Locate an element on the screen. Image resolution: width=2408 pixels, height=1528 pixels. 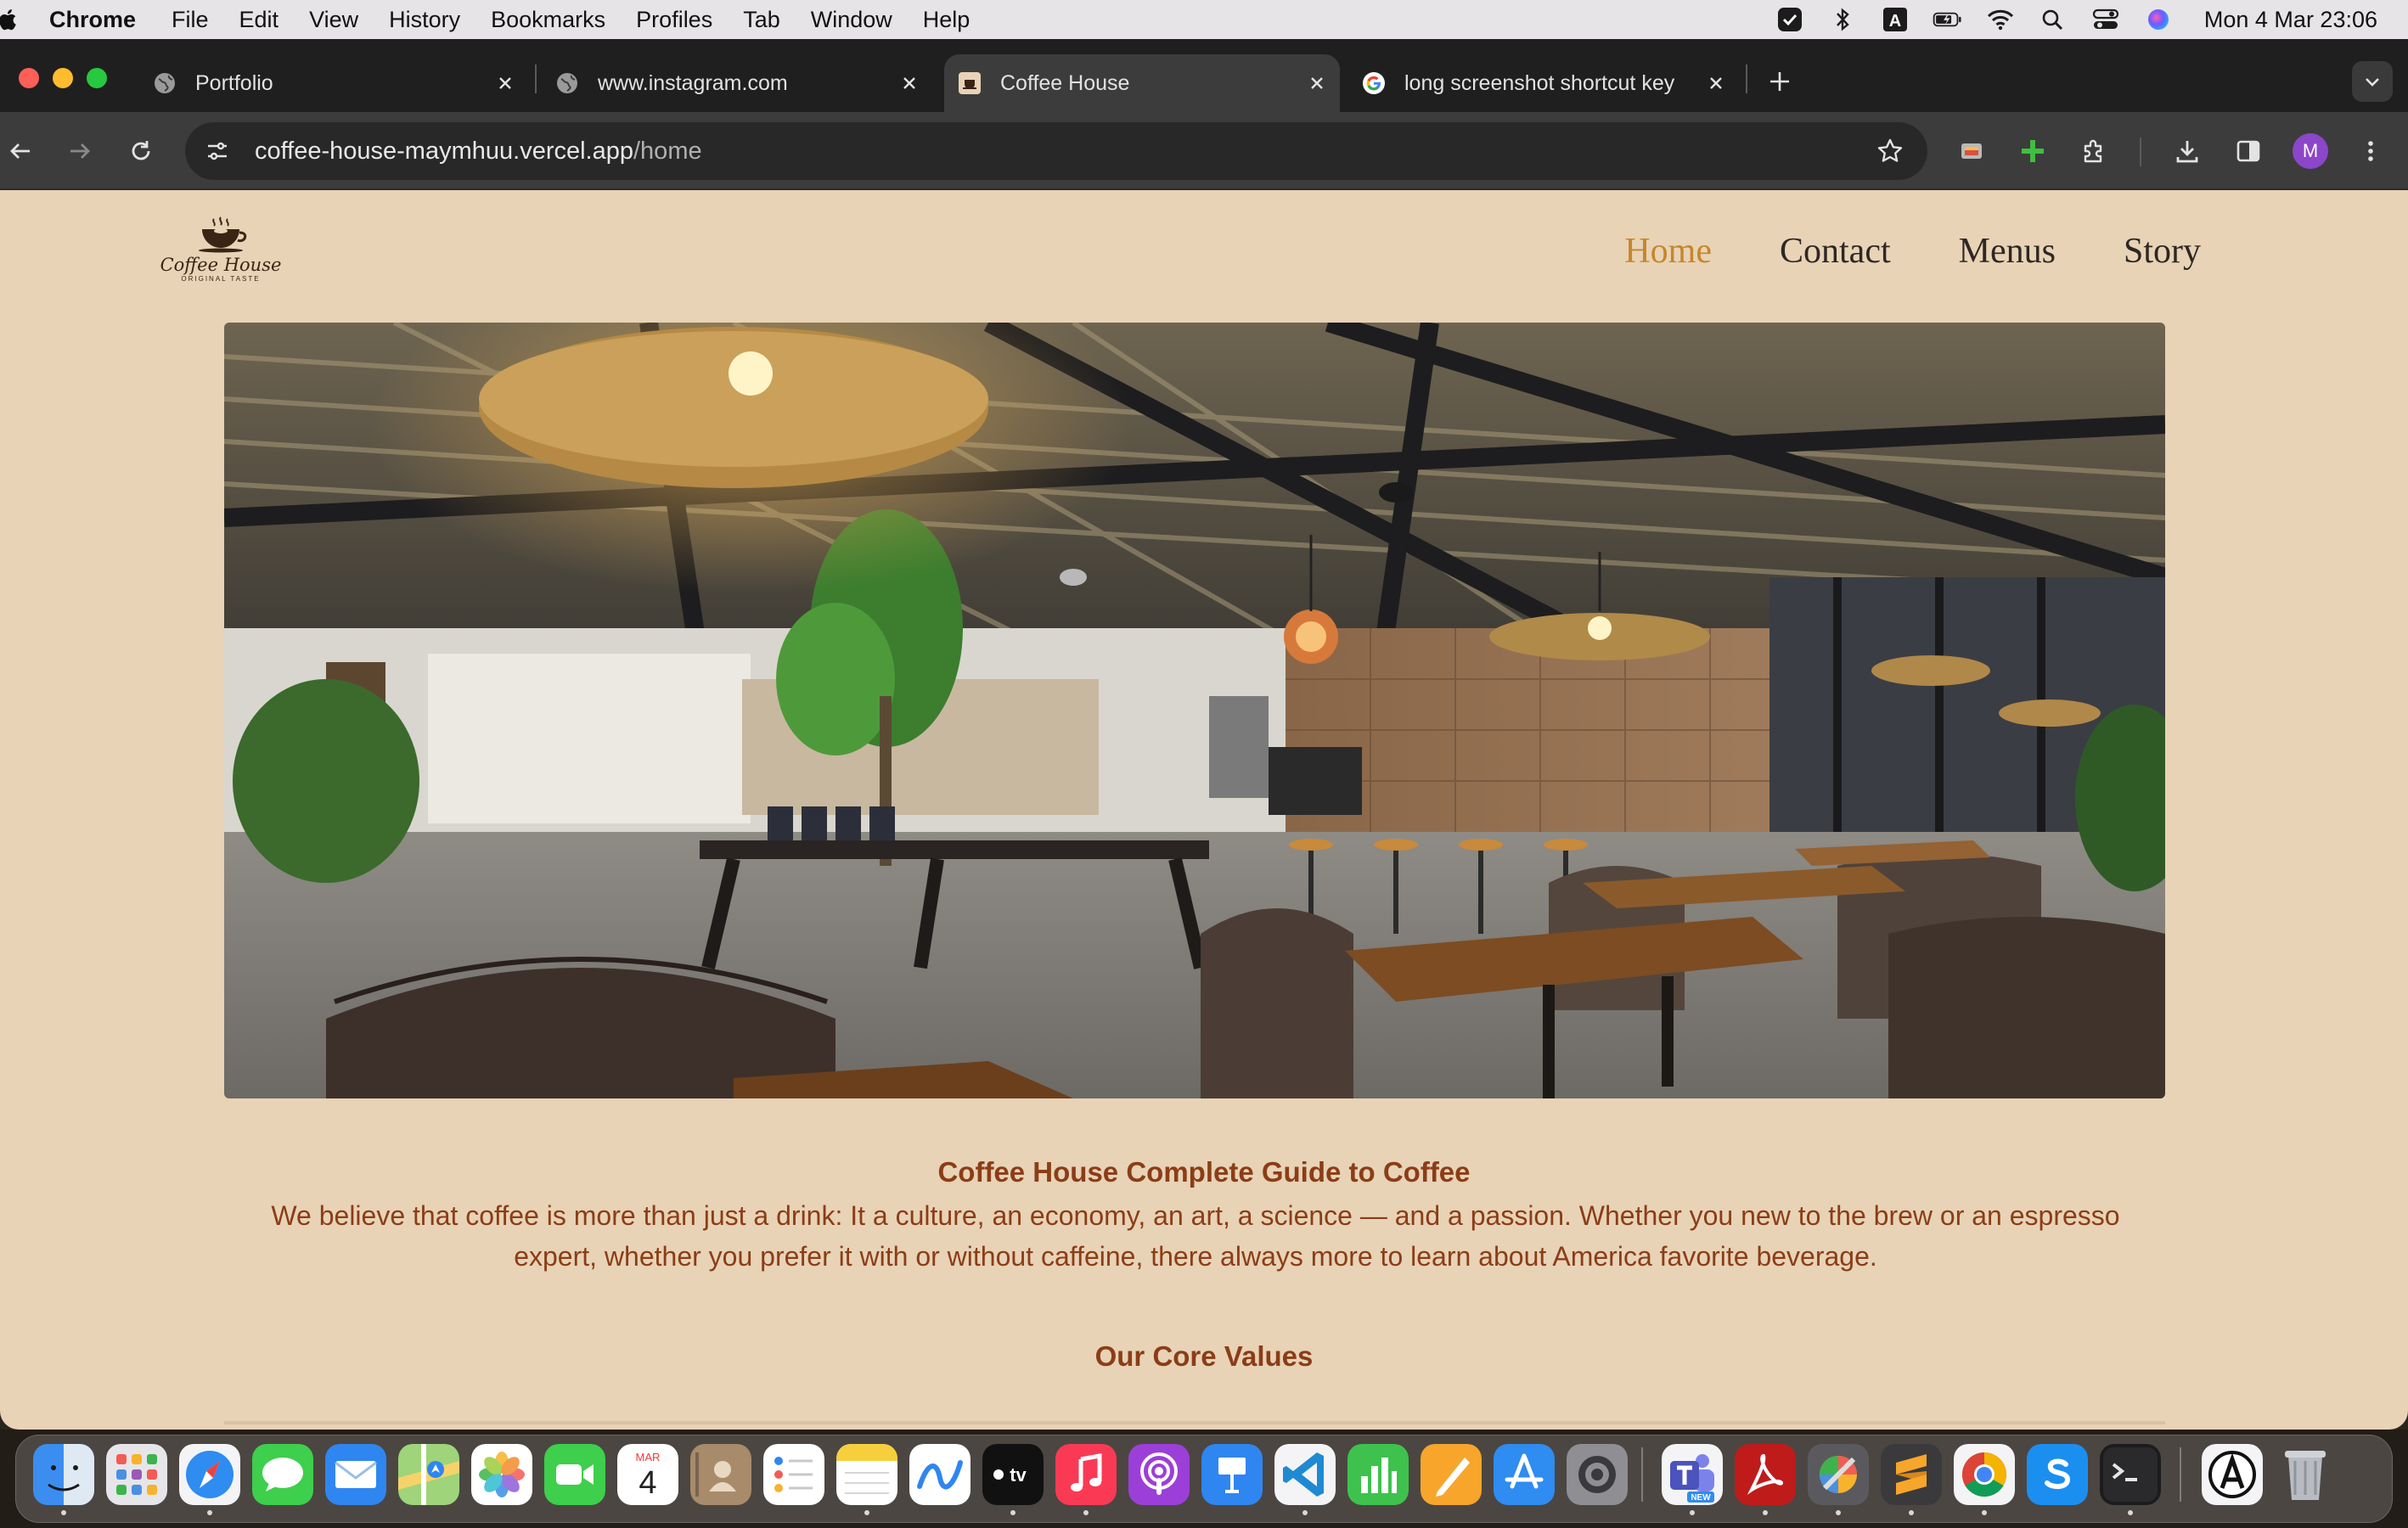
dock-keynote is located at coordinates (1232, 1475).